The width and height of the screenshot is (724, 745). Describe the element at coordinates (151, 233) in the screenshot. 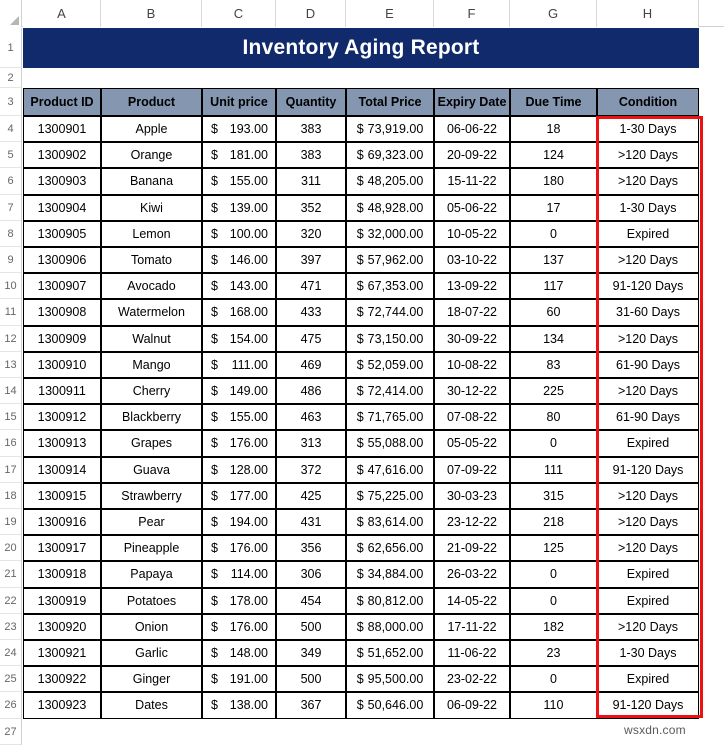

I see `cell-product: Lemon` at that location.